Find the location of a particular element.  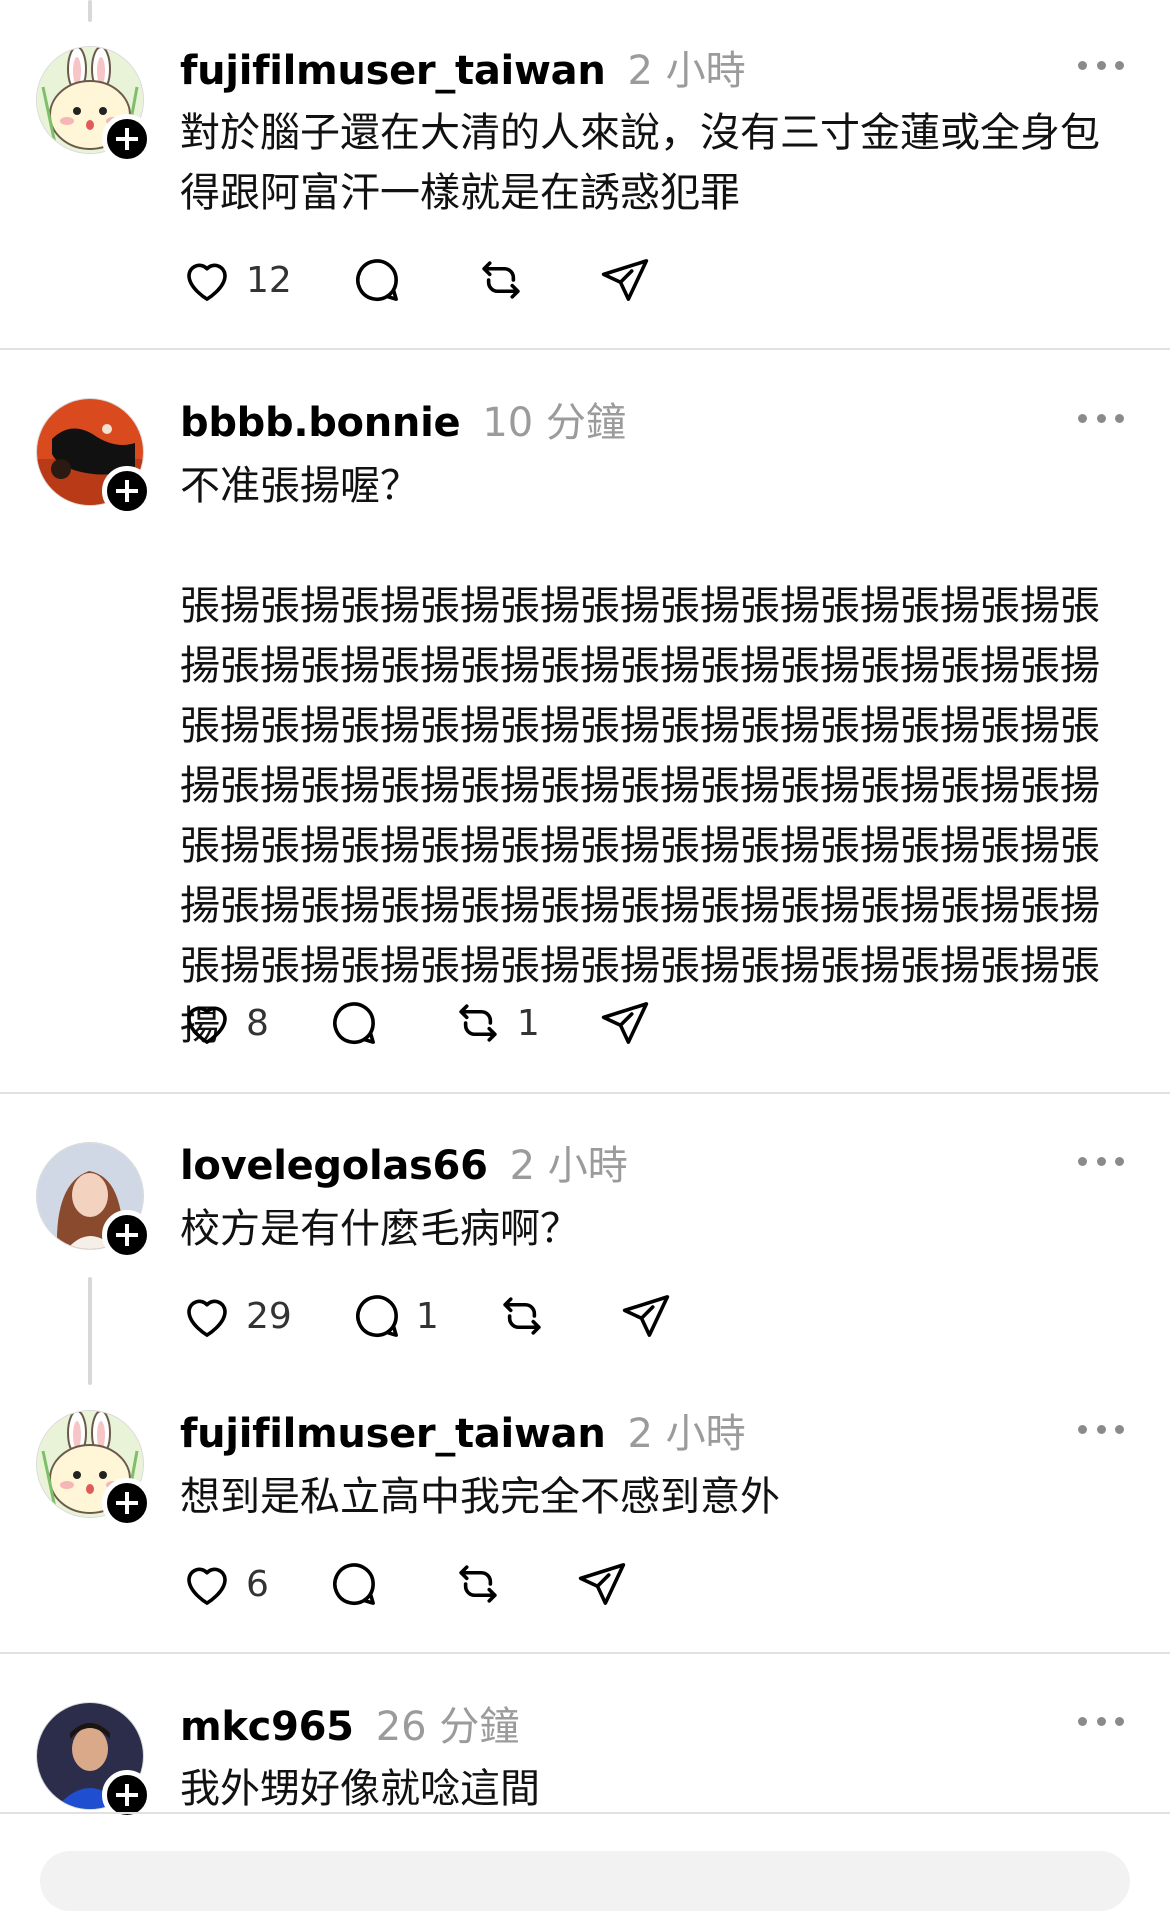

username: lovelegolas66 is located at coordinates (334, 1166).